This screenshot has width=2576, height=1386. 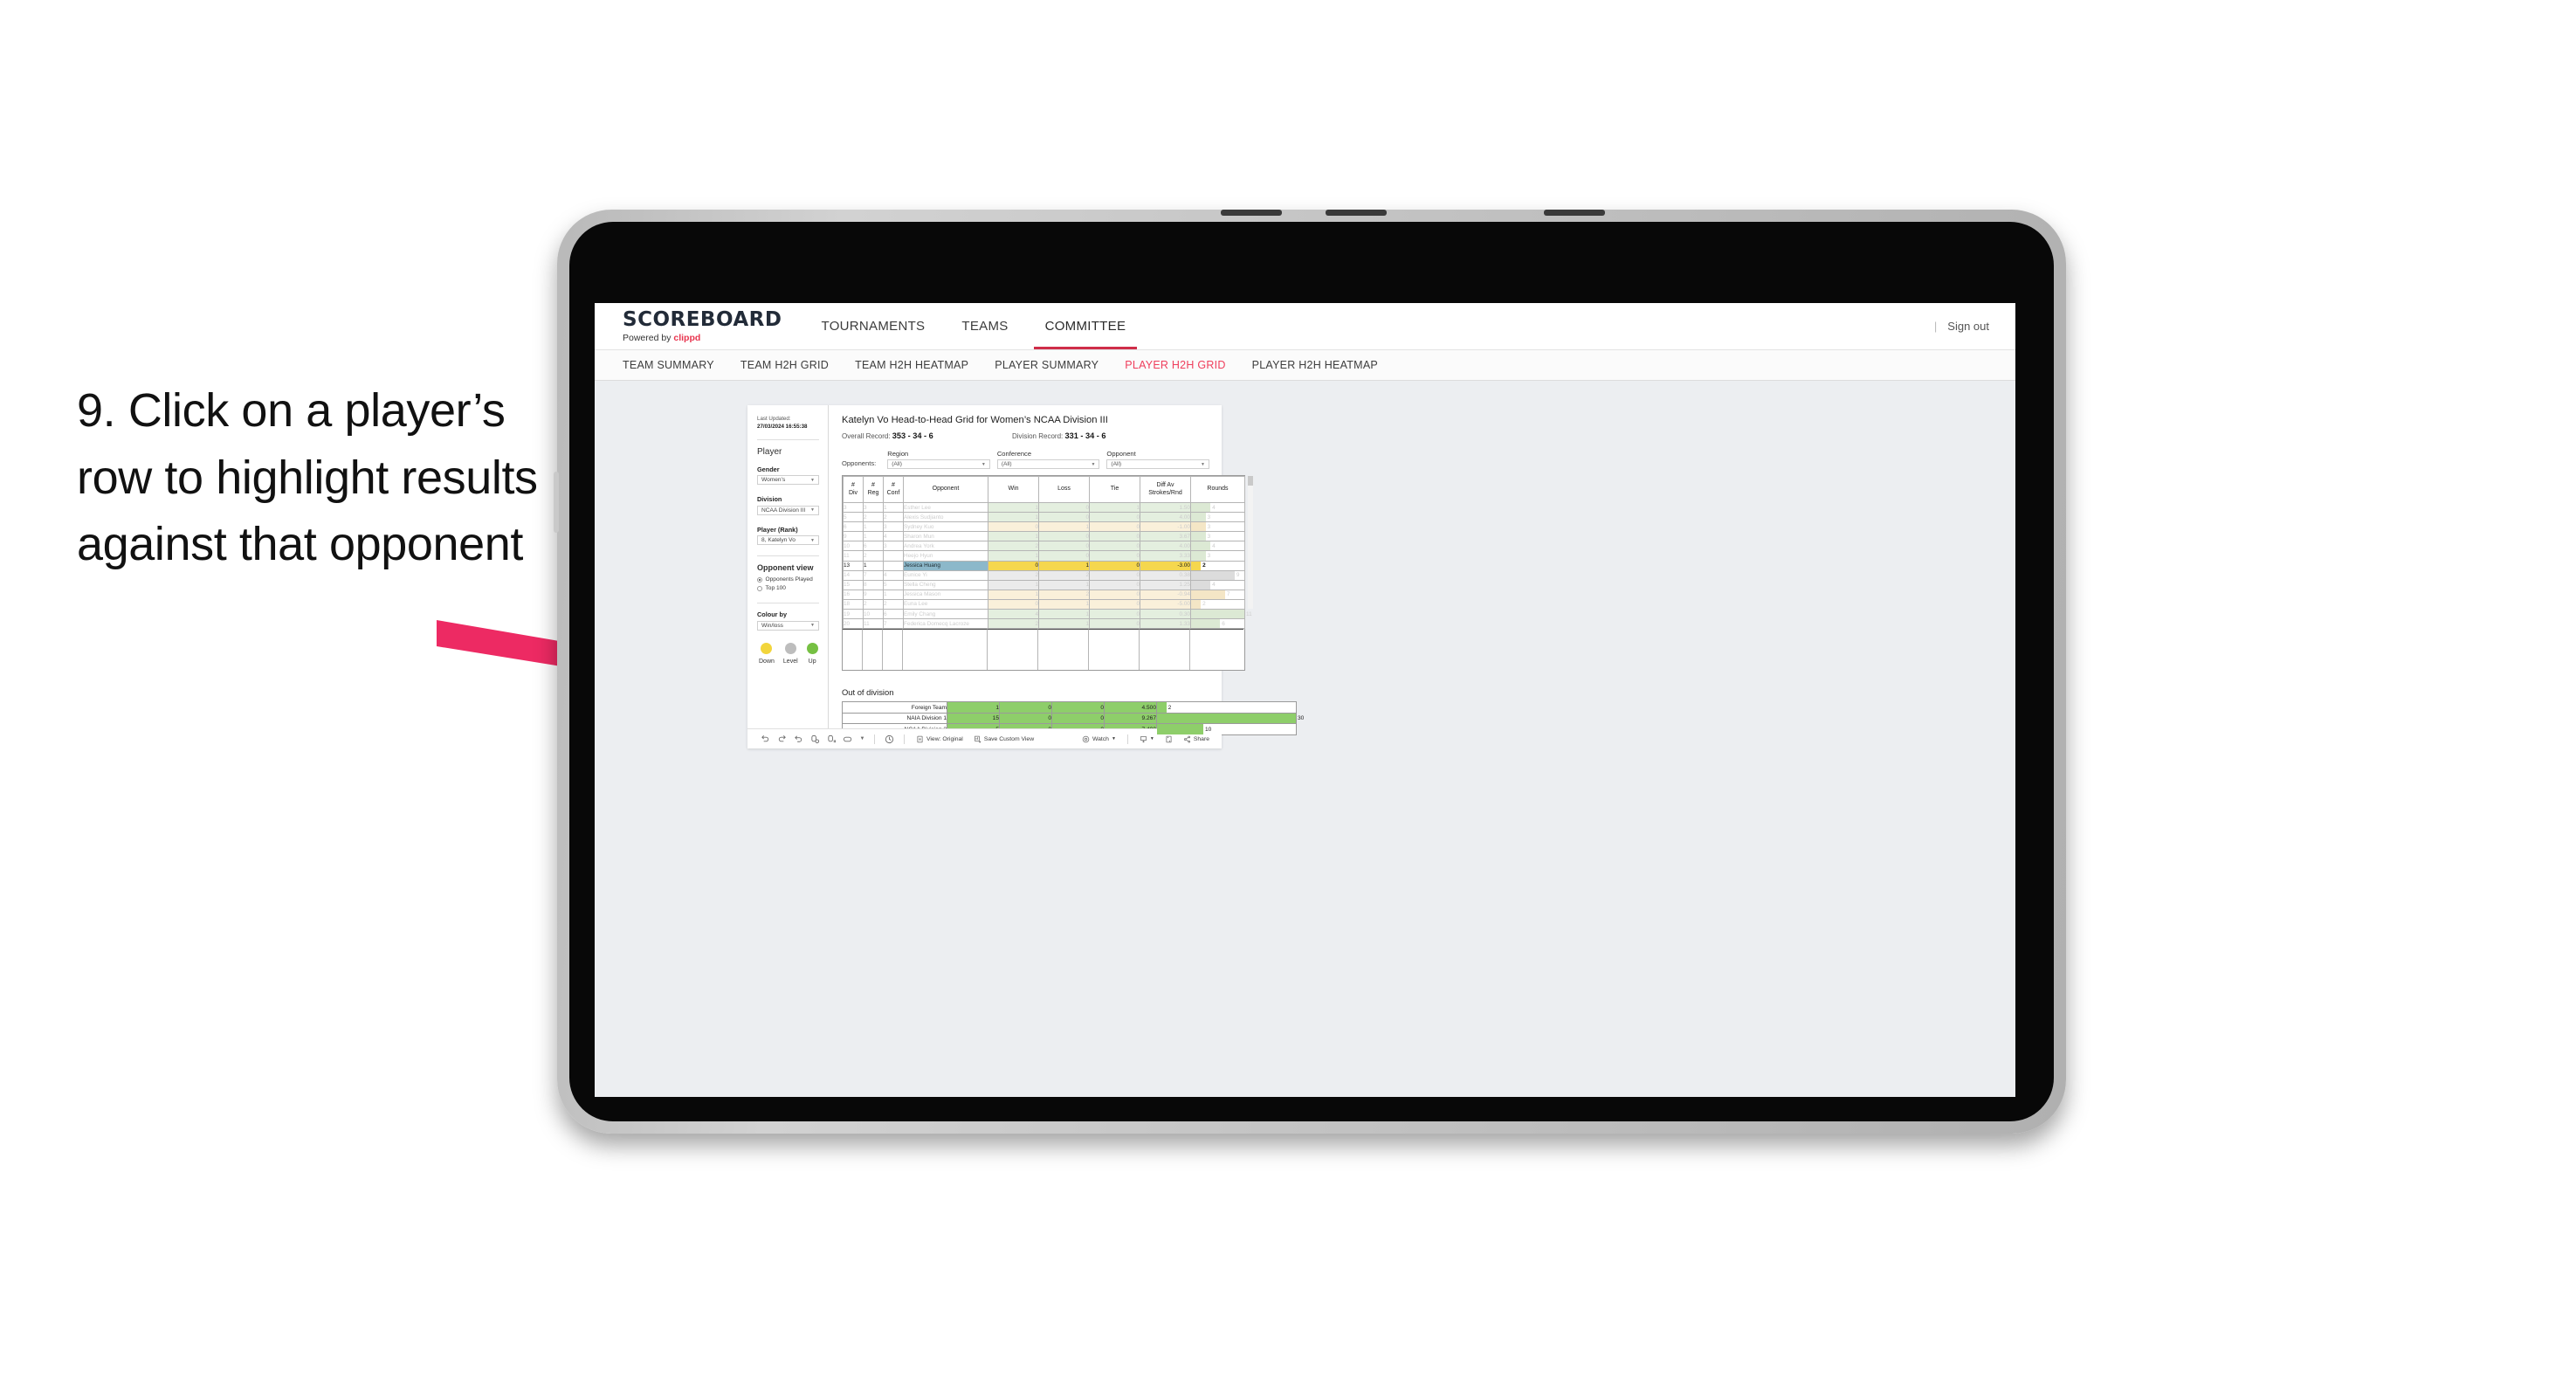 I want to click on share-button: Share, so click(x=1200, y=739).